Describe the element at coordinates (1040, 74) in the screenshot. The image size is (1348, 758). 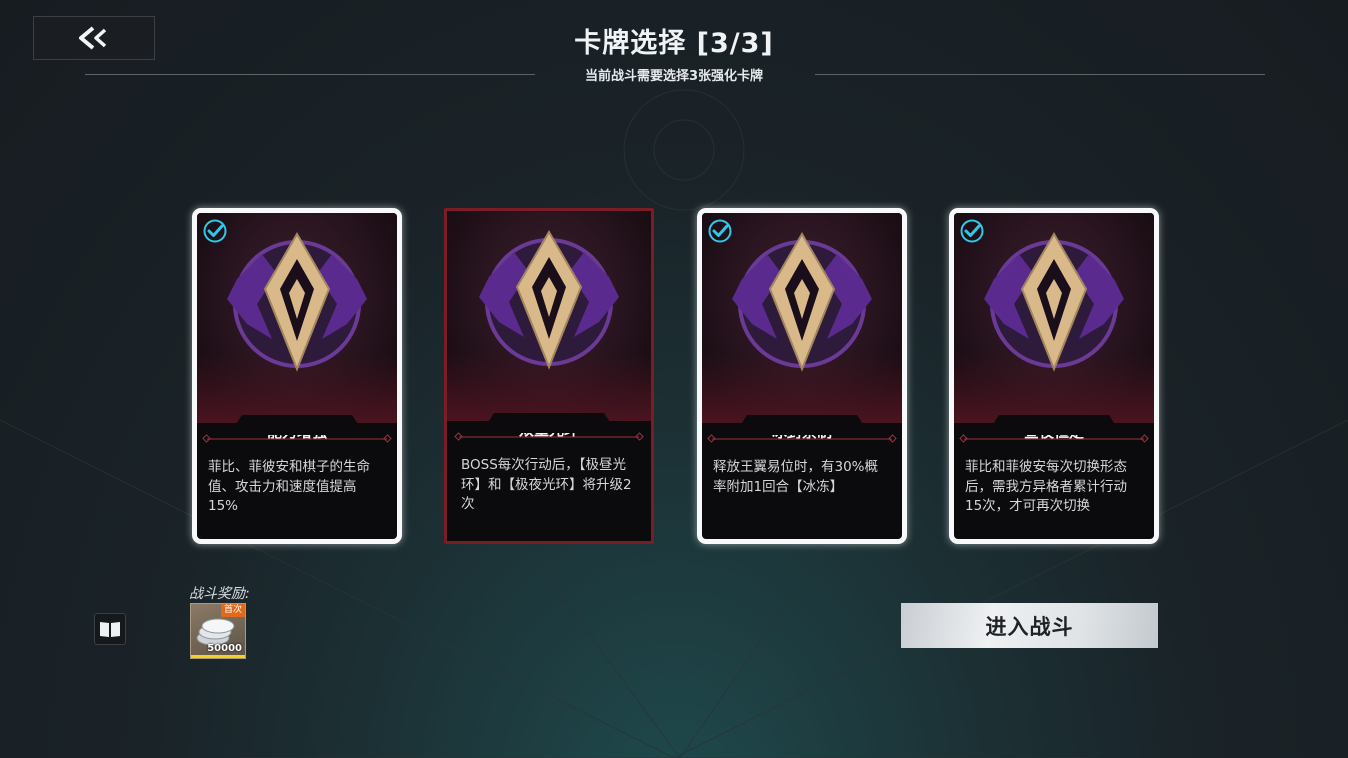
I see `header-divider-right` at that location.